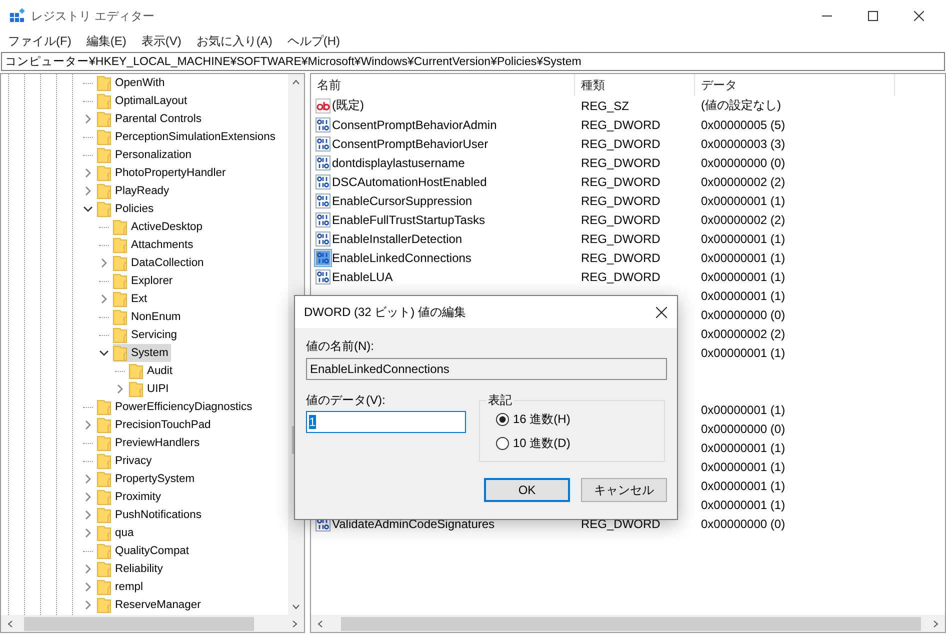 The width and height of the screenshot is (946, 634). I want to click on tree-item: Audit, so click(152, 371).